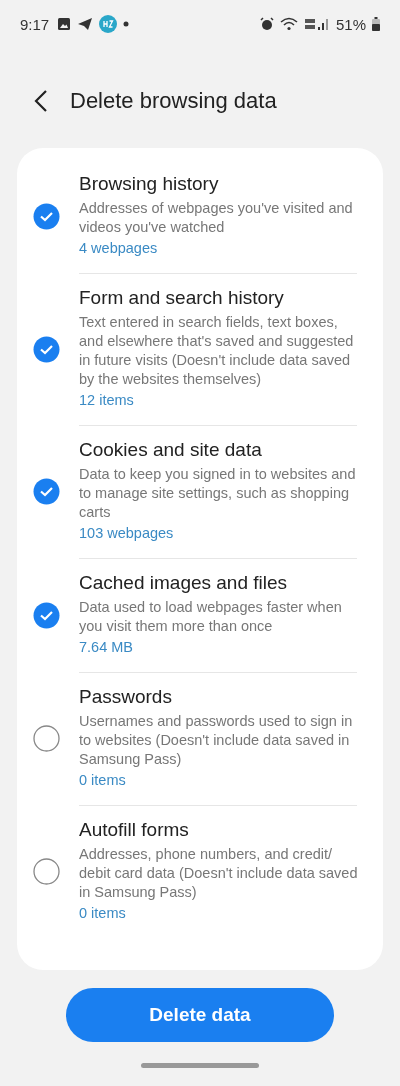  I want to click on signal-icon, so click(316, 24).